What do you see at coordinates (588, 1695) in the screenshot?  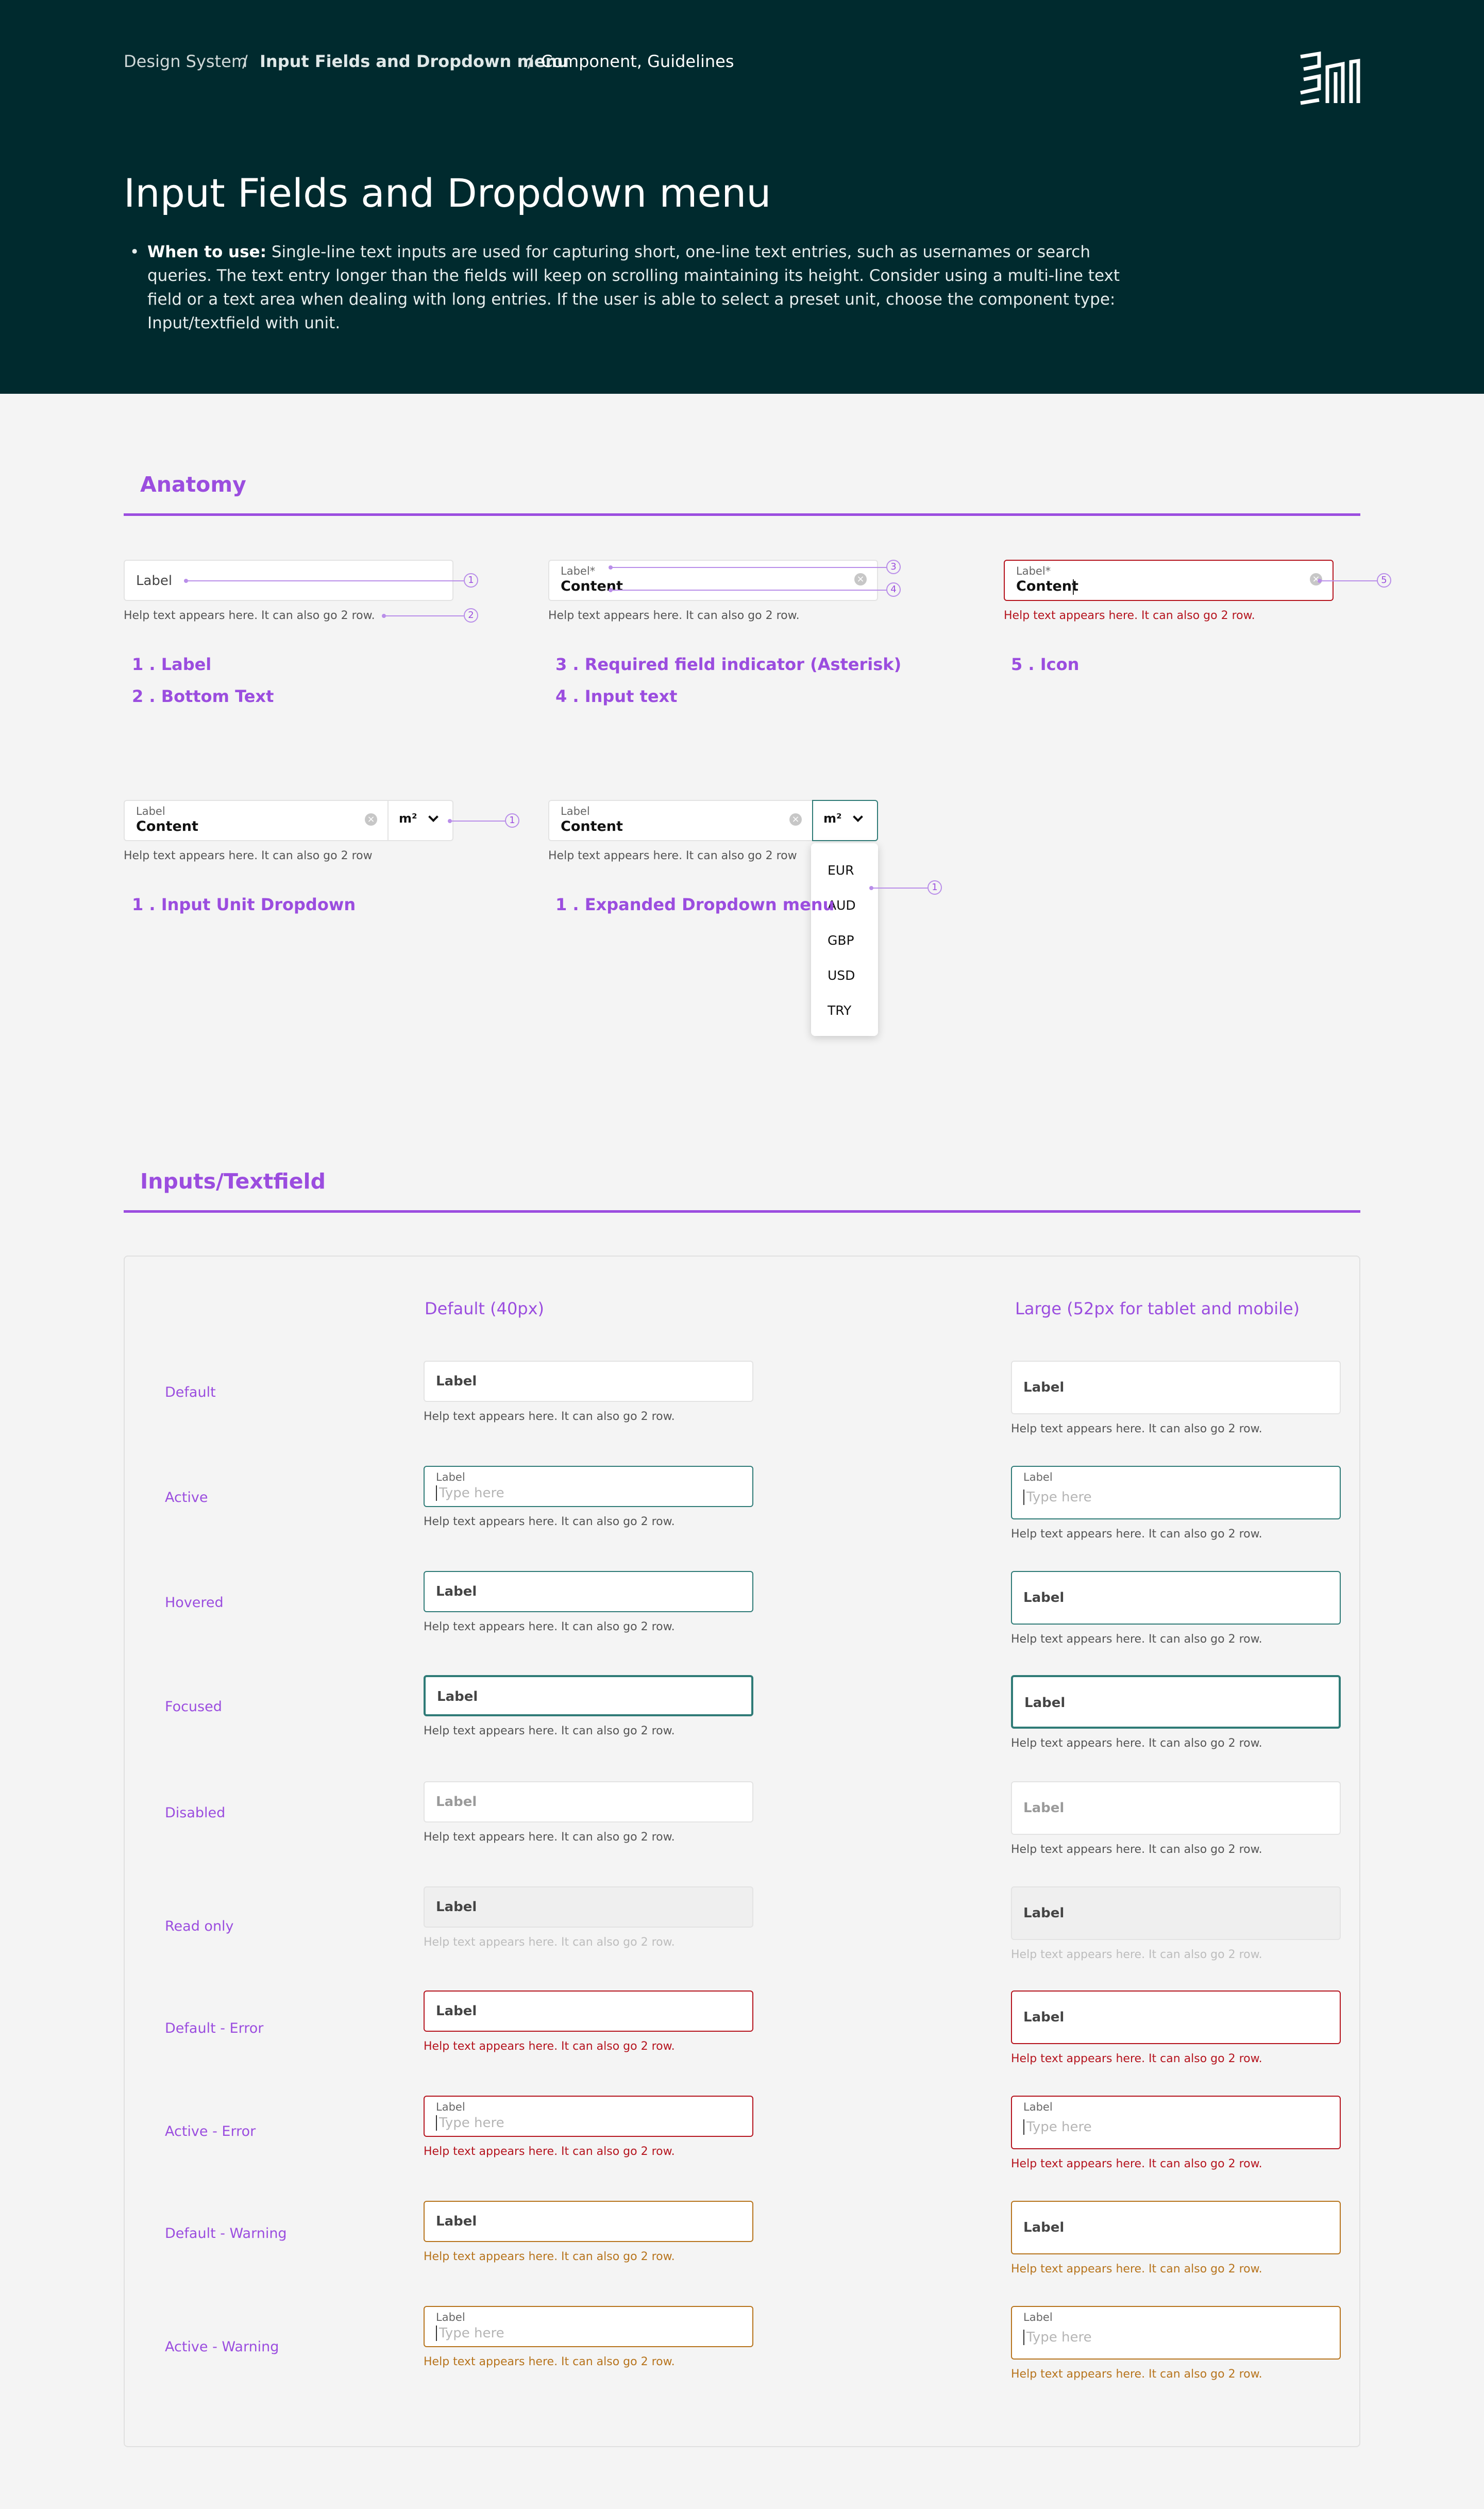 I see `textfield-focused-default: Label` at bounding box center [588, 1695].